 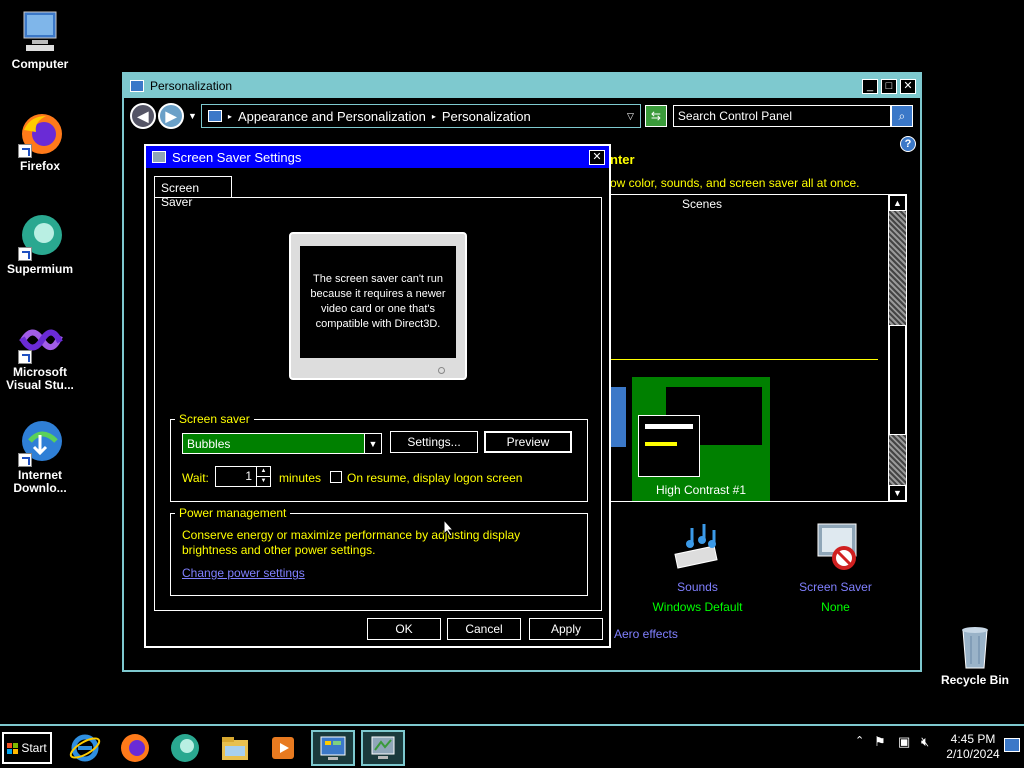 What do you see at coordinates (701, 439) in the screenshot?
I see `theme-high-contrast-1: High Contrast #1` at bounding box center [701, 439].